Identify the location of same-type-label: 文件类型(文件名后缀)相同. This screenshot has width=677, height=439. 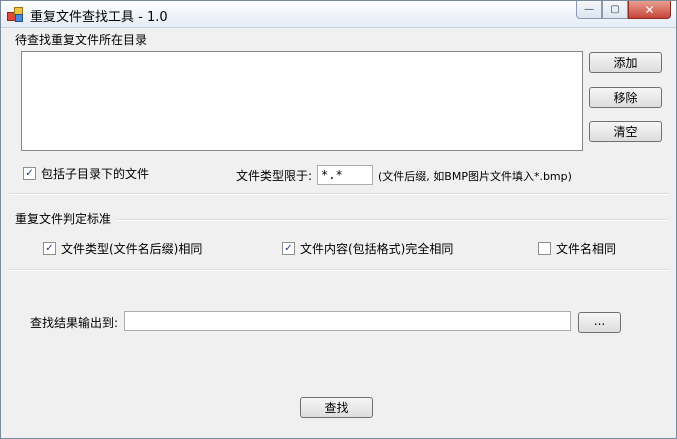
(132, 249).